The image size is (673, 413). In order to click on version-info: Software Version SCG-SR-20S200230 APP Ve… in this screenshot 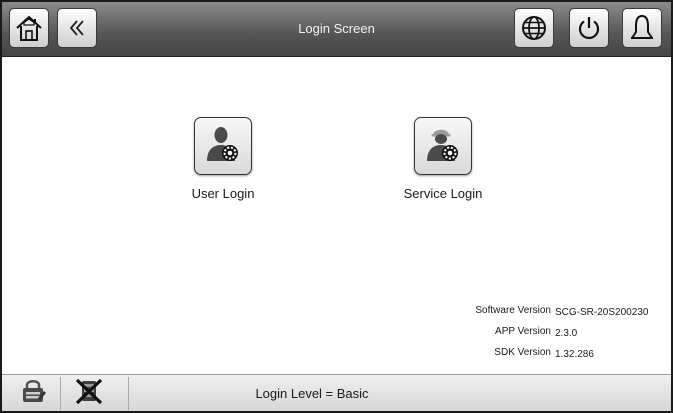, I will do `click(564, 336)`.